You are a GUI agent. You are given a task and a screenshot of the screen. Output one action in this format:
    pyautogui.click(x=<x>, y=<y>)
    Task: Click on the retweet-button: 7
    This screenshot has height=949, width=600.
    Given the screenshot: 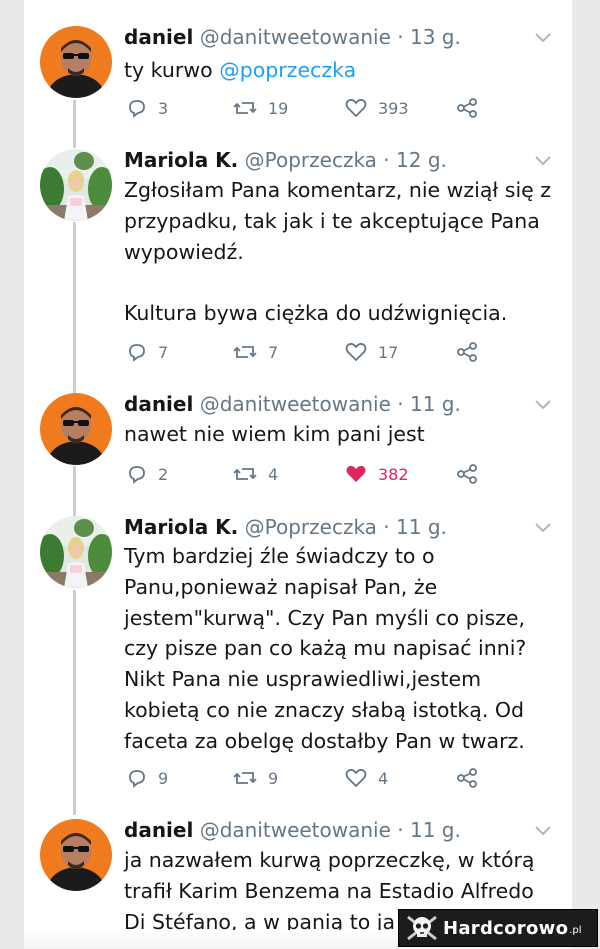 What is the action you would take?
    pyautogui.click(x=255, y=352)
    